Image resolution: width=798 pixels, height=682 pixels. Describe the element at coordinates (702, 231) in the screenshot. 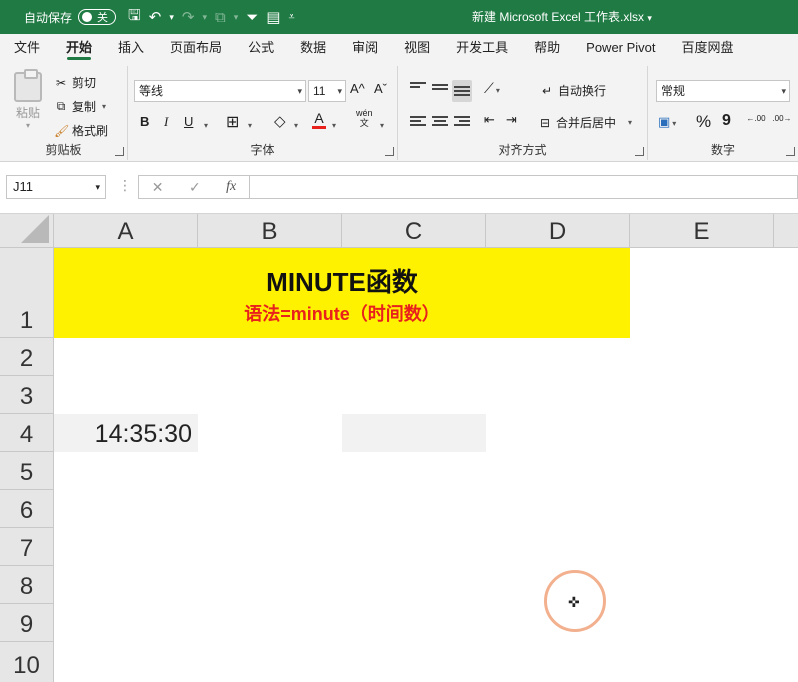

I see `column-header-e: E` at that location.